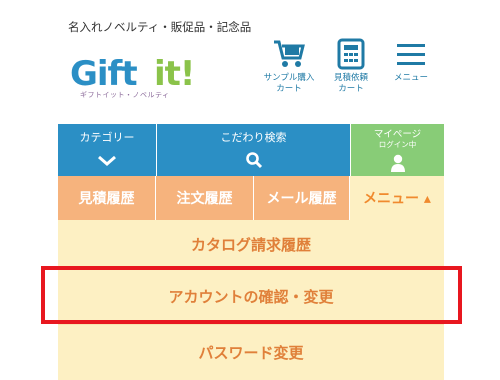  Describe the element at coordinates (411, 54) in the screenshot. I see `hamburger-menu-icon` at that location.